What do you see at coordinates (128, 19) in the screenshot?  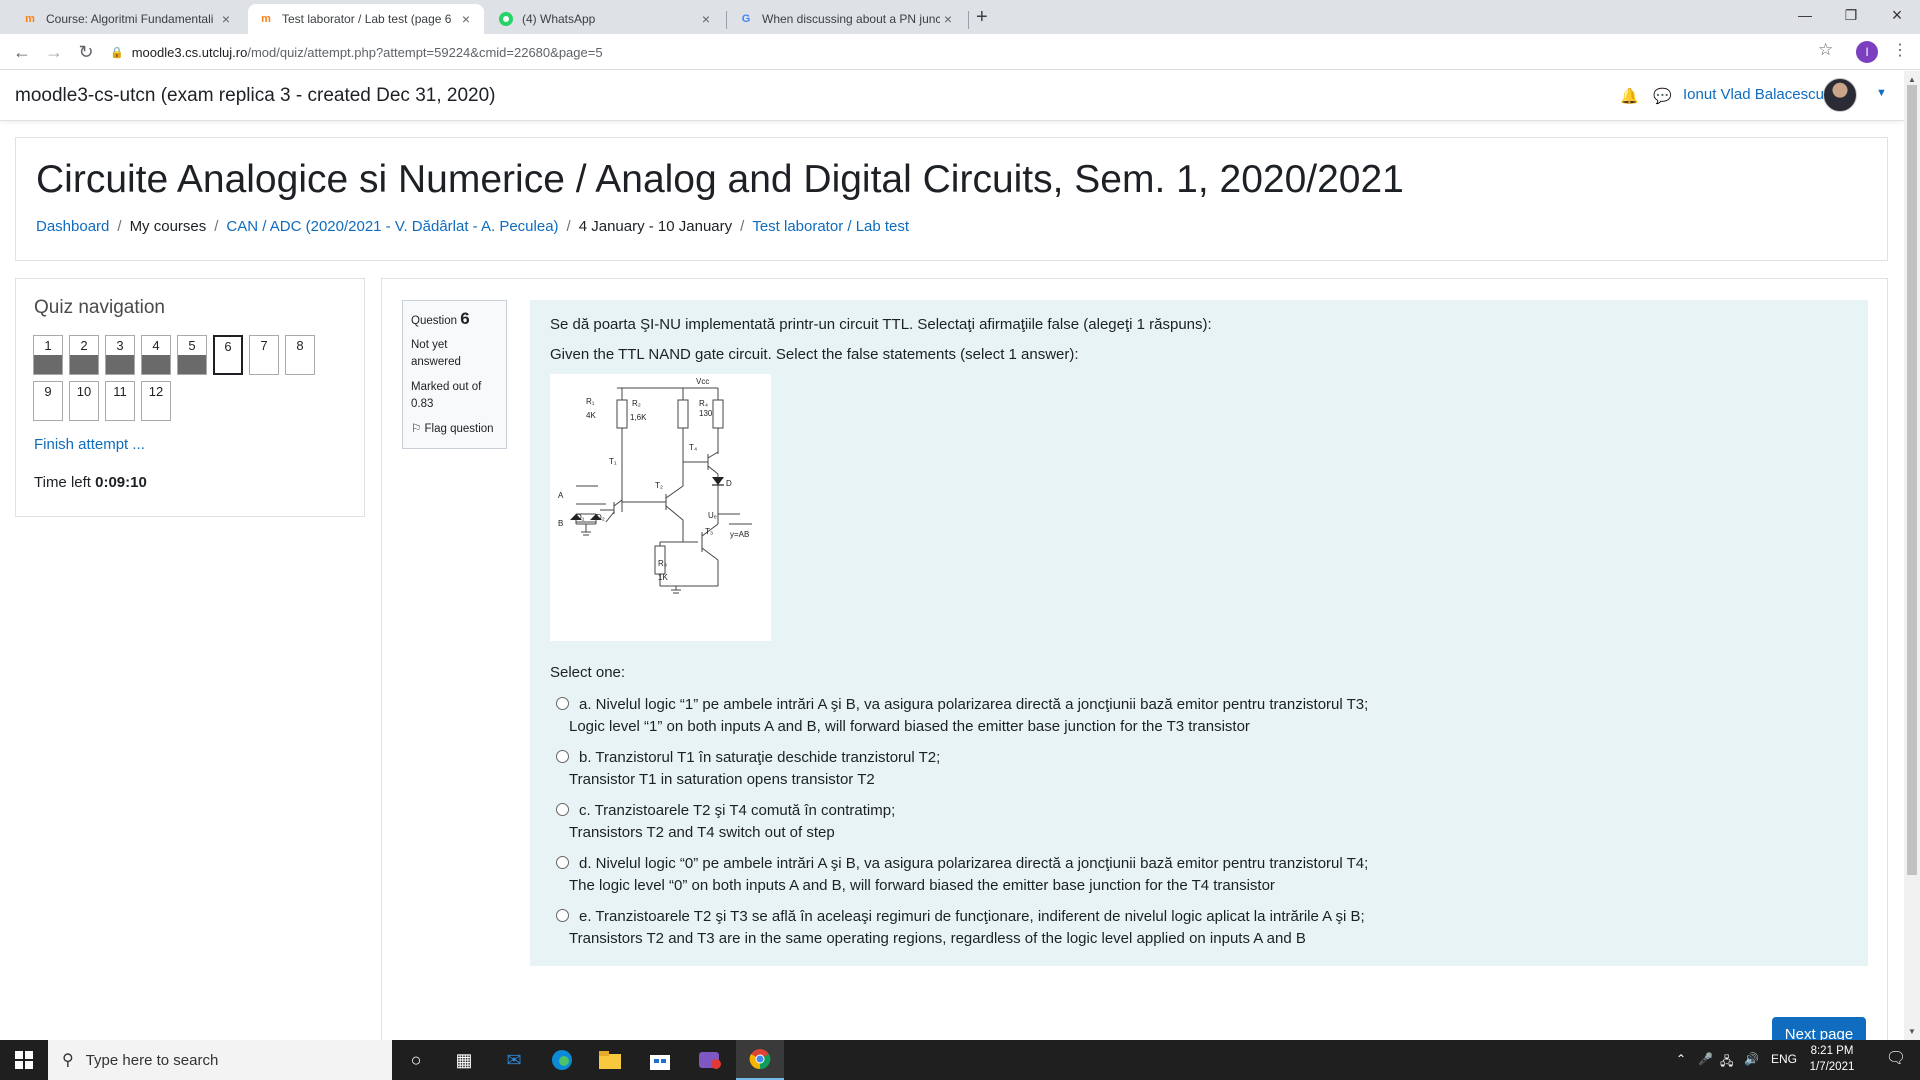 I see `browser-tab: m Course: Algoritmi Fundamentali ×` at bounding box center [128, 19].